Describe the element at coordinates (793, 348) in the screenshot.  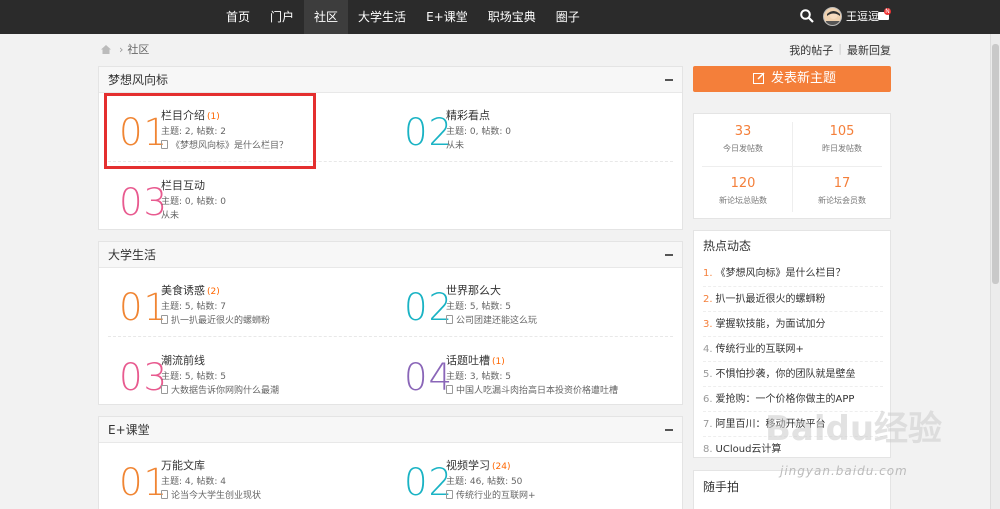
I see `hot-topic-item: 4. 传统行业的互联网+` at that location.